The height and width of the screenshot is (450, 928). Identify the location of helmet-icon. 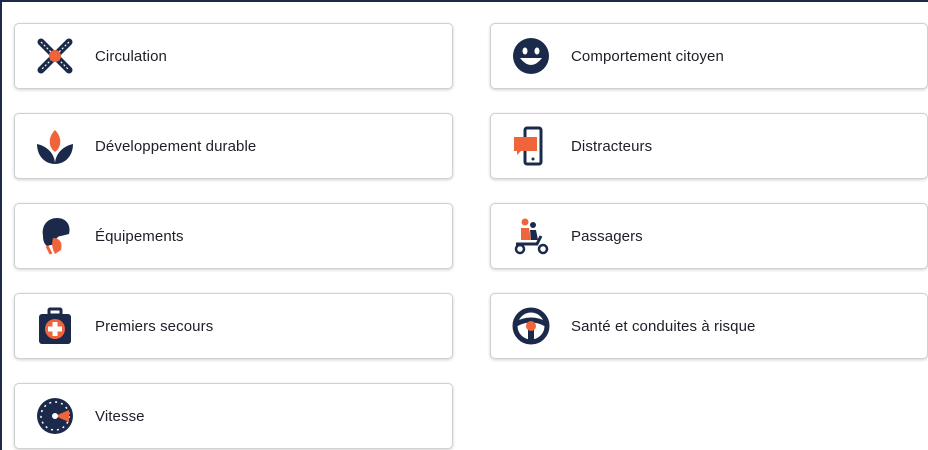
(55, 236).